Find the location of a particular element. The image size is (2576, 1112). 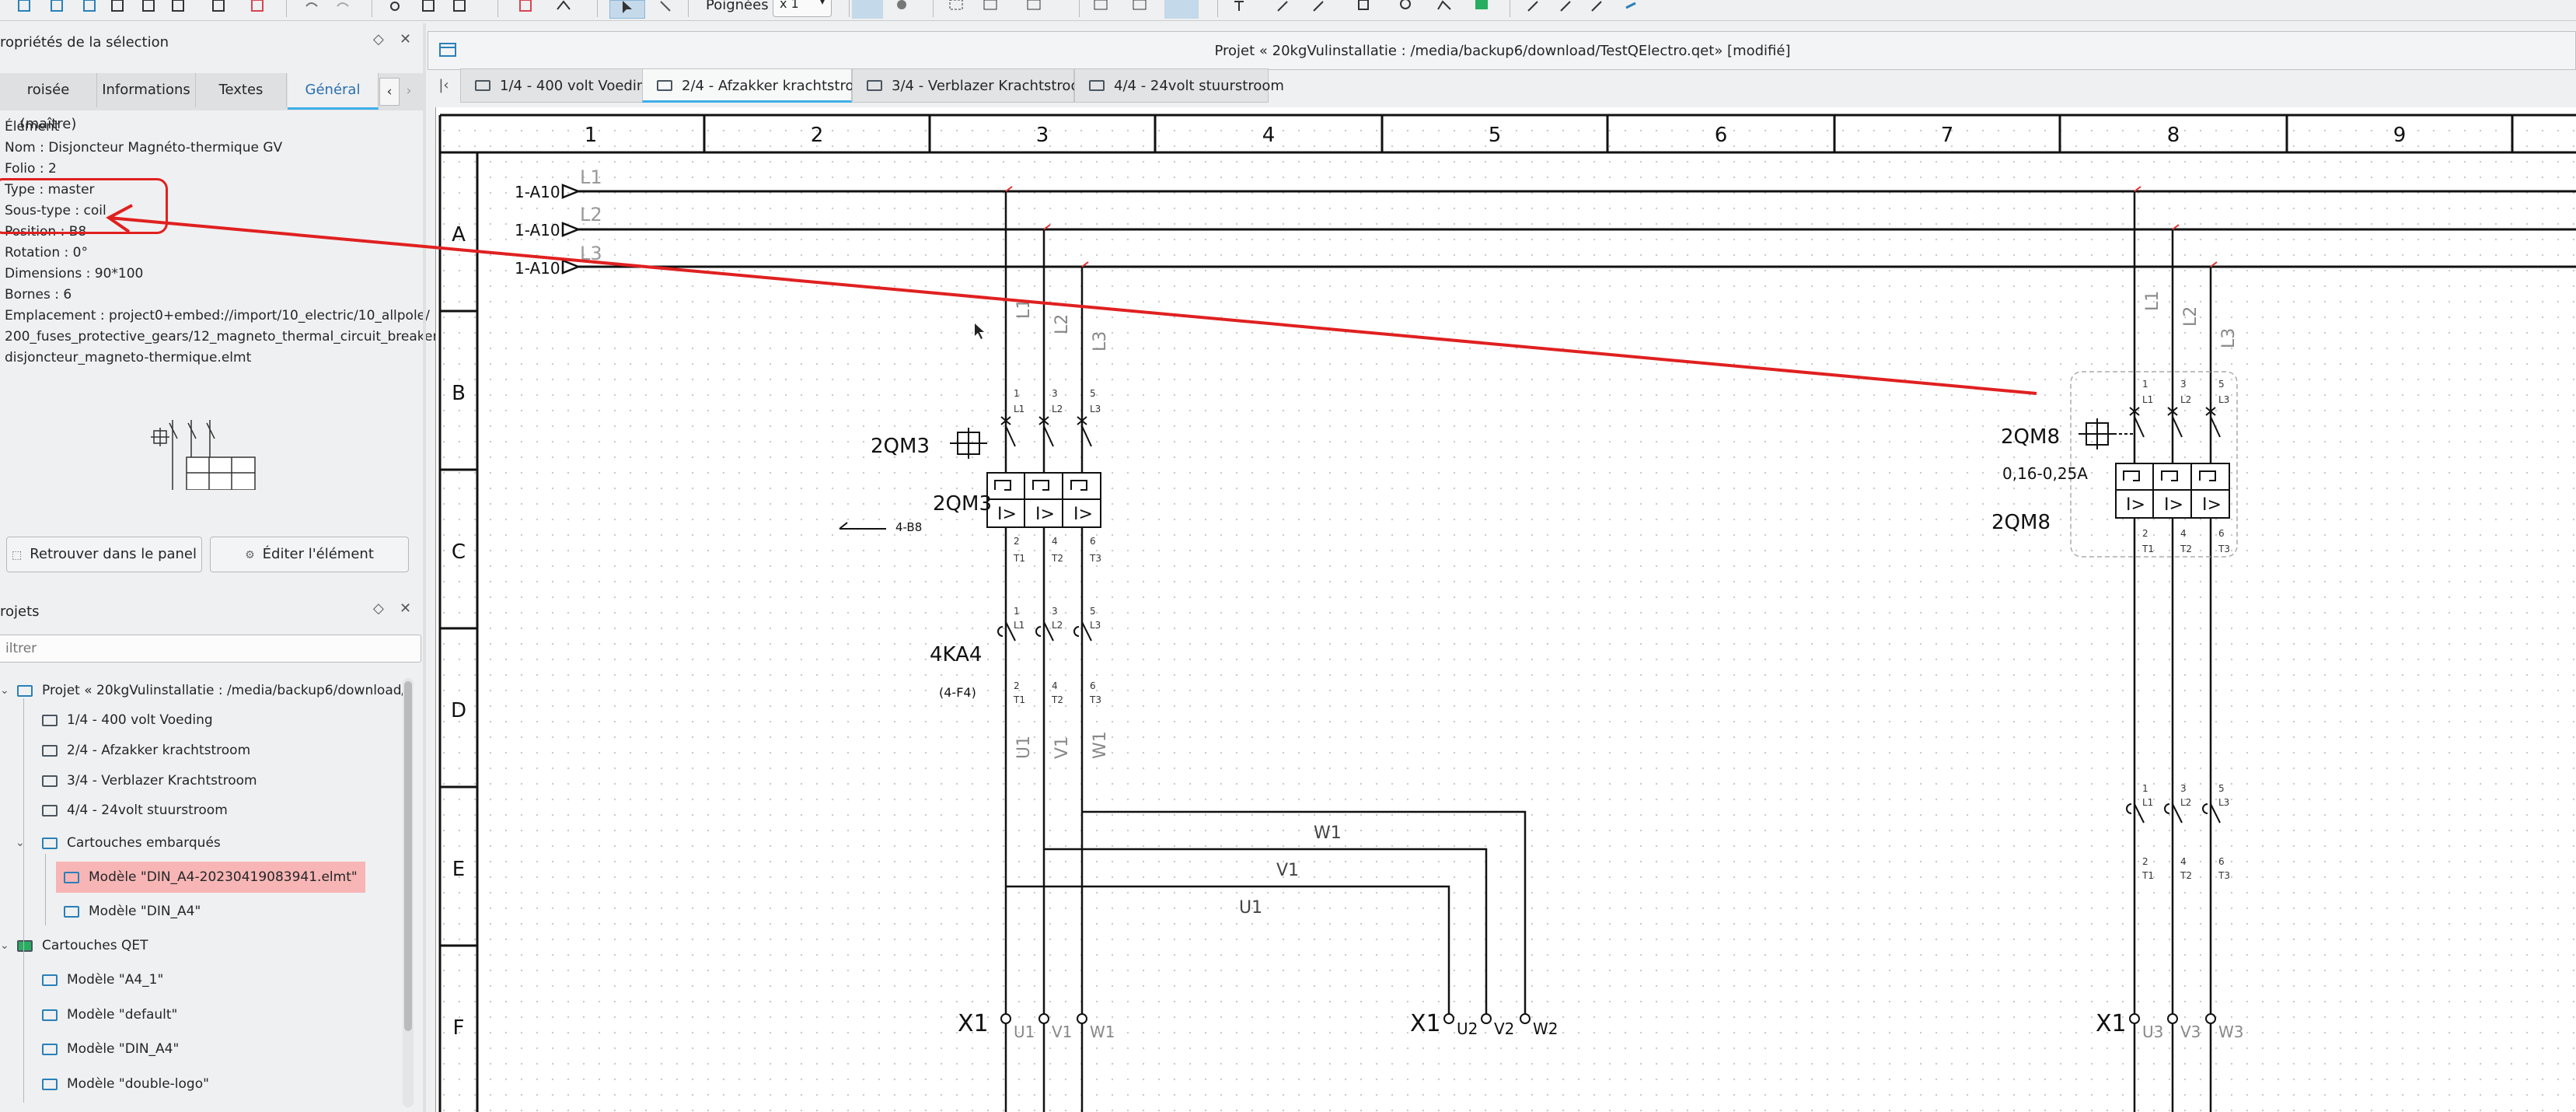

row-header: B is located at coordinates (459, 393).